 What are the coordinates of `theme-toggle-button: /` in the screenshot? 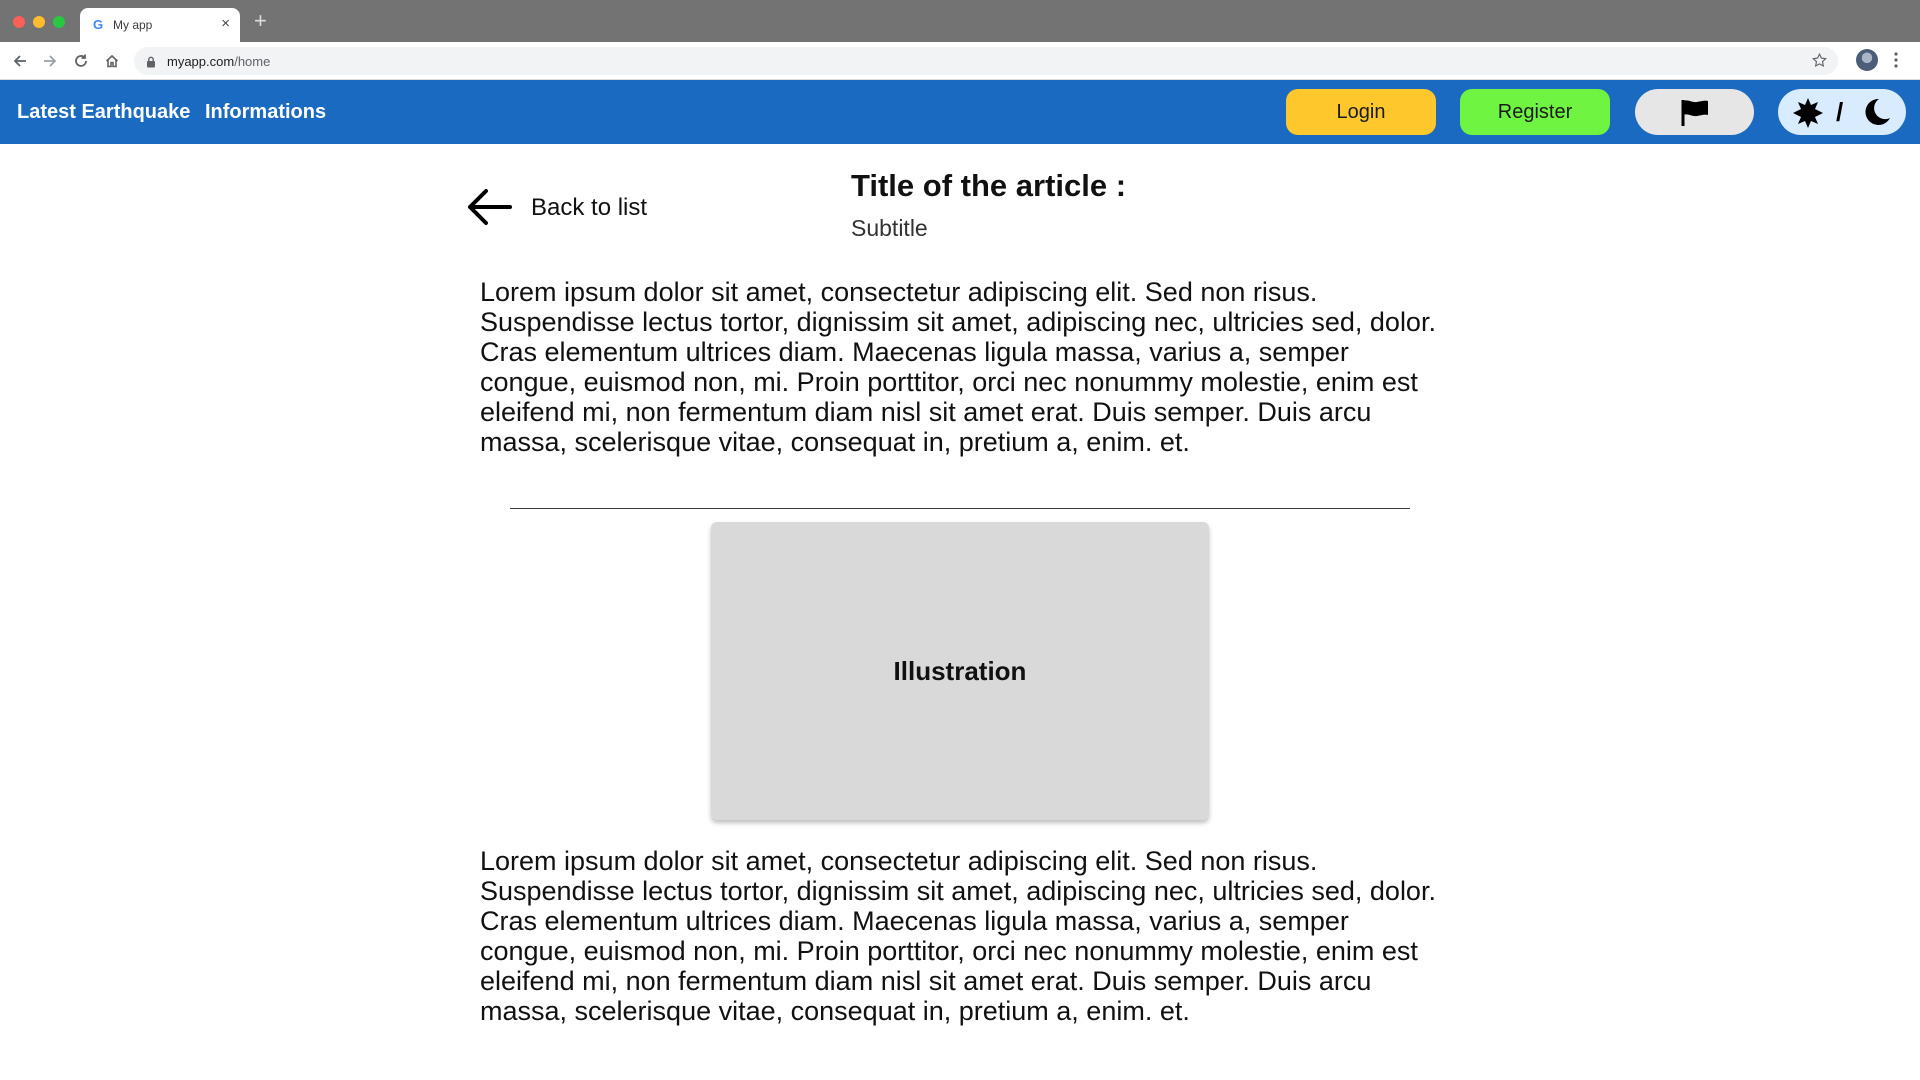 It's located at (1842, 112).